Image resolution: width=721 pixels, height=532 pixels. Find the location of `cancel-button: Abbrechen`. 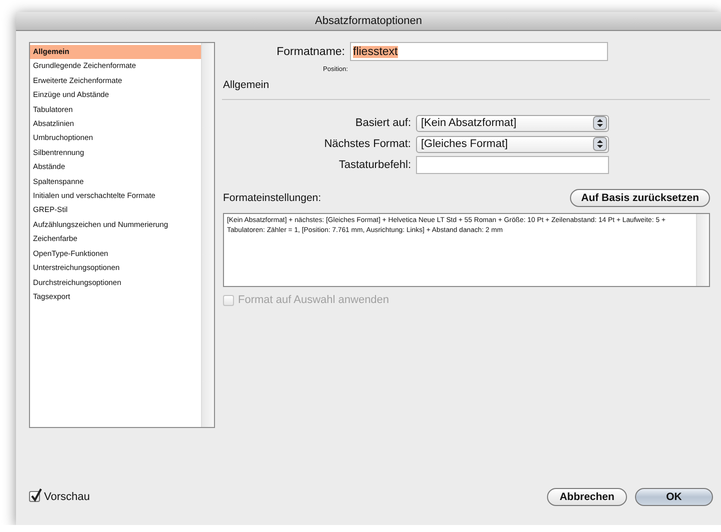

cancel-button: Abbrechen is located at coordinates (587, 497).